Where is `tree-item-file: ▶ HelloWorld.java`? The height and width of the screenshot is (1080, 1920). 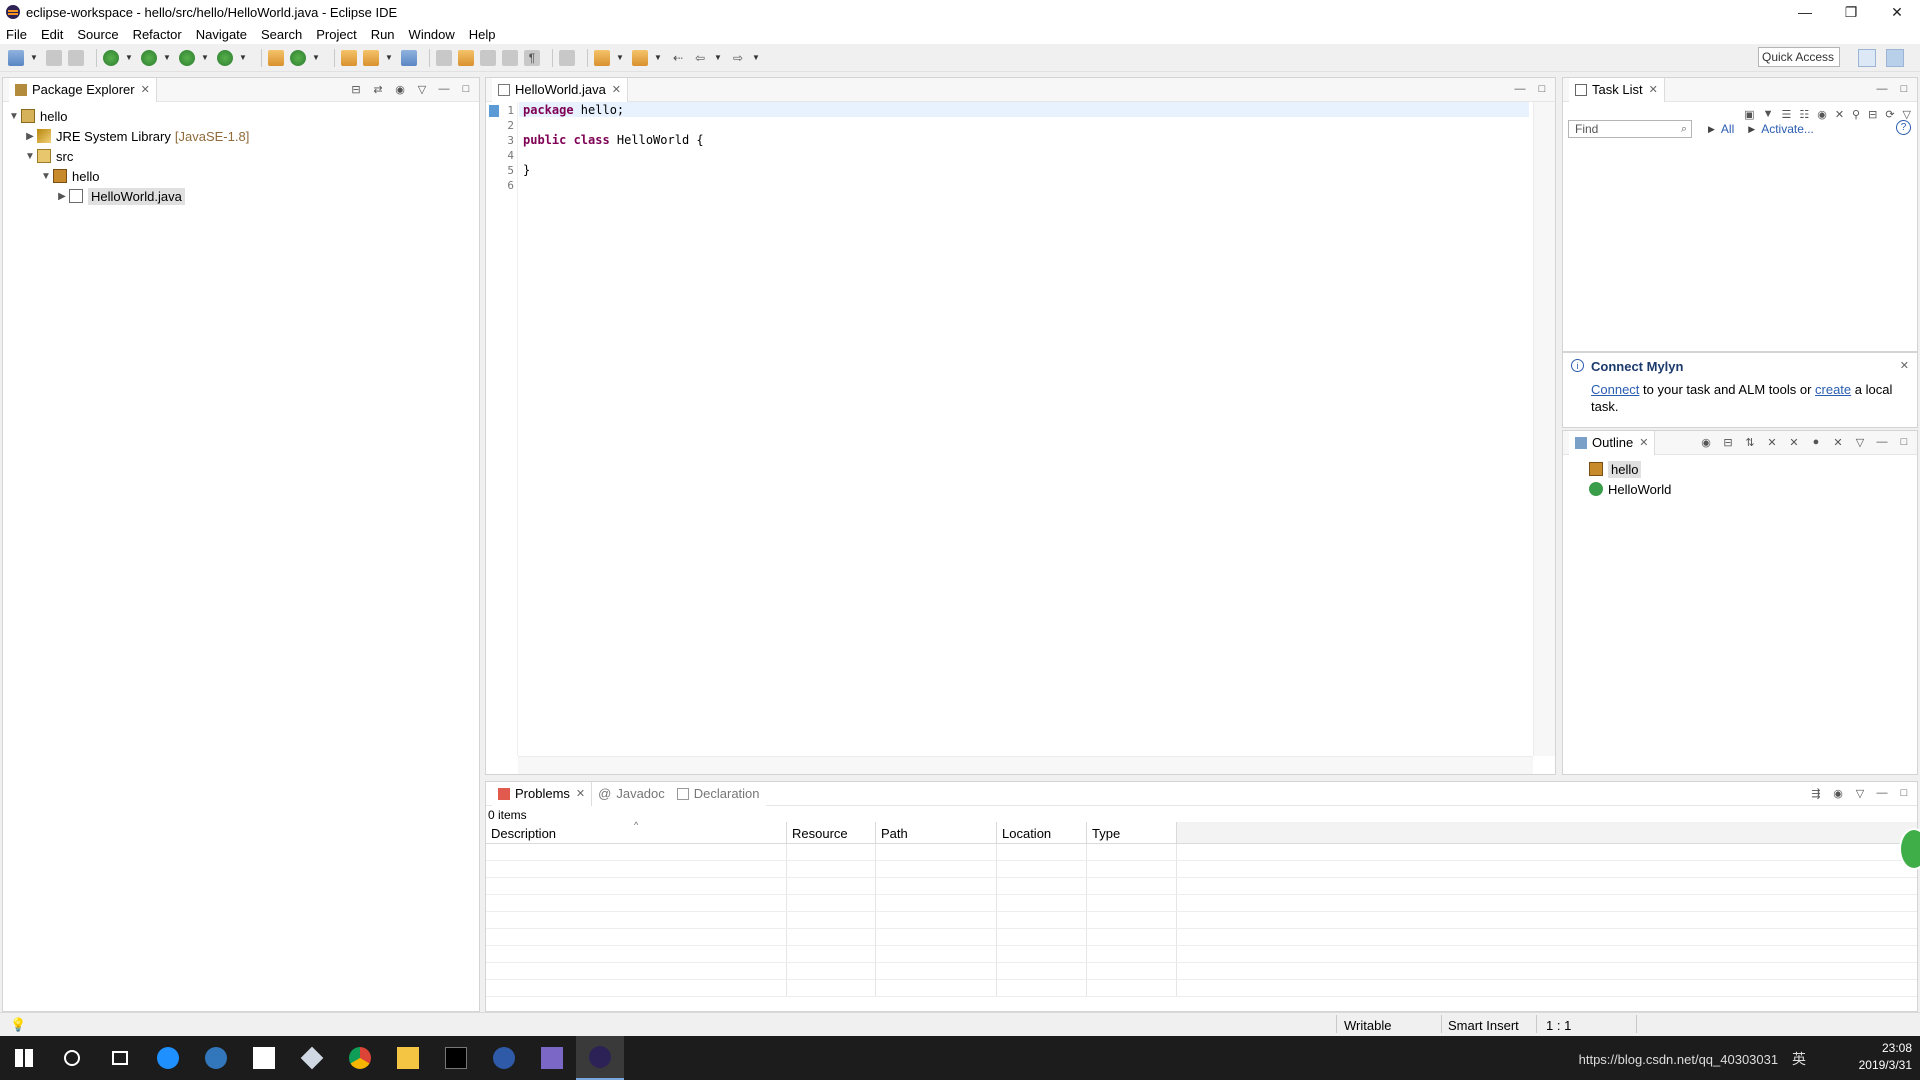
tree-item-file: ▶ HelloWorld.java is located at coordinates (243, 196).